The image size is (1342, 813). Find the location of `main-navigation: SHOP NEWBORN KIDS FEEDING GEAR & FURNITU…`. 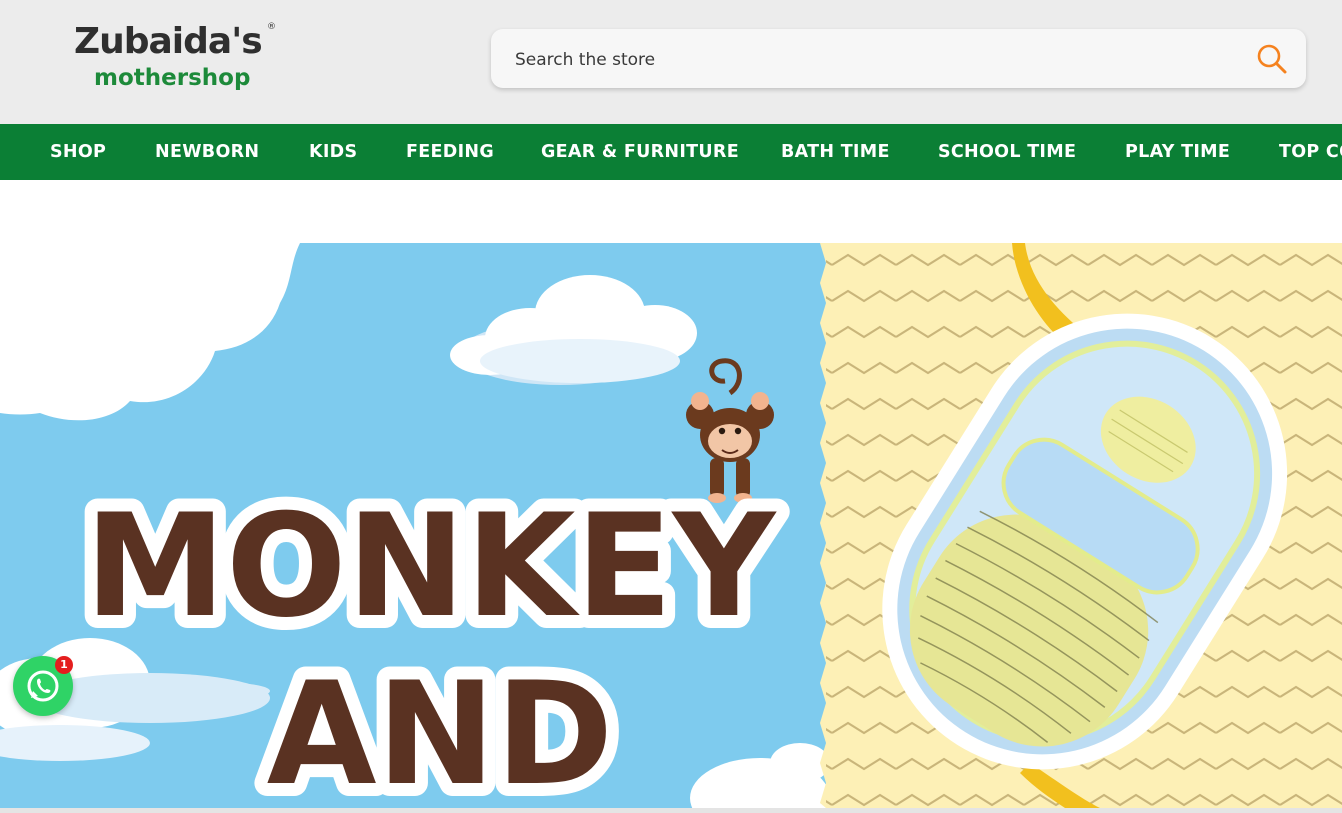

main-navigation: SHOP NEWBORN KIDS FEEDING GEAR & FURNITU… is located at coordinates (671, 152).